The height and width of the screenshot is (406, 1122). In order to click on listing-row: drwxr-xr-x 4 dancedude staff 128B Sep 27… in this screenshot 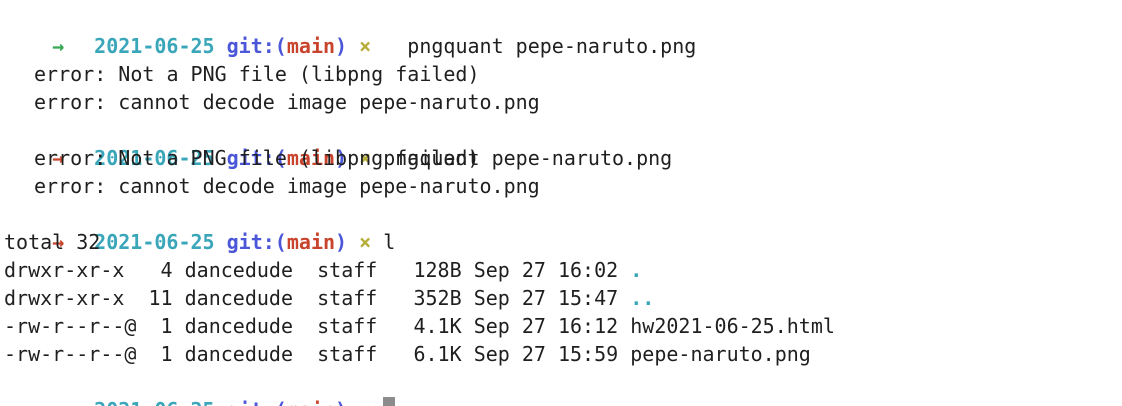, I will do `click(323, 270)`.